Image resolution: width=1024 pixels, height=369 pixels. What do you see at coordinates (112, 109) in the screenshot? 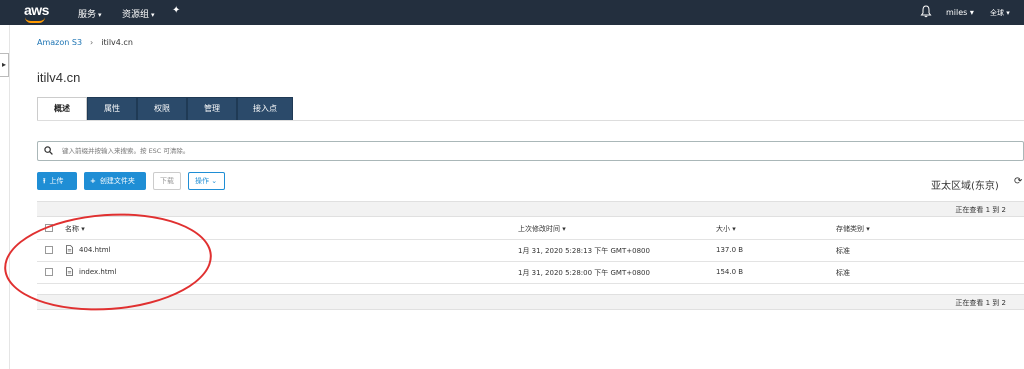
I see `tab-properties: 属性` at bounding box center [112, 109].